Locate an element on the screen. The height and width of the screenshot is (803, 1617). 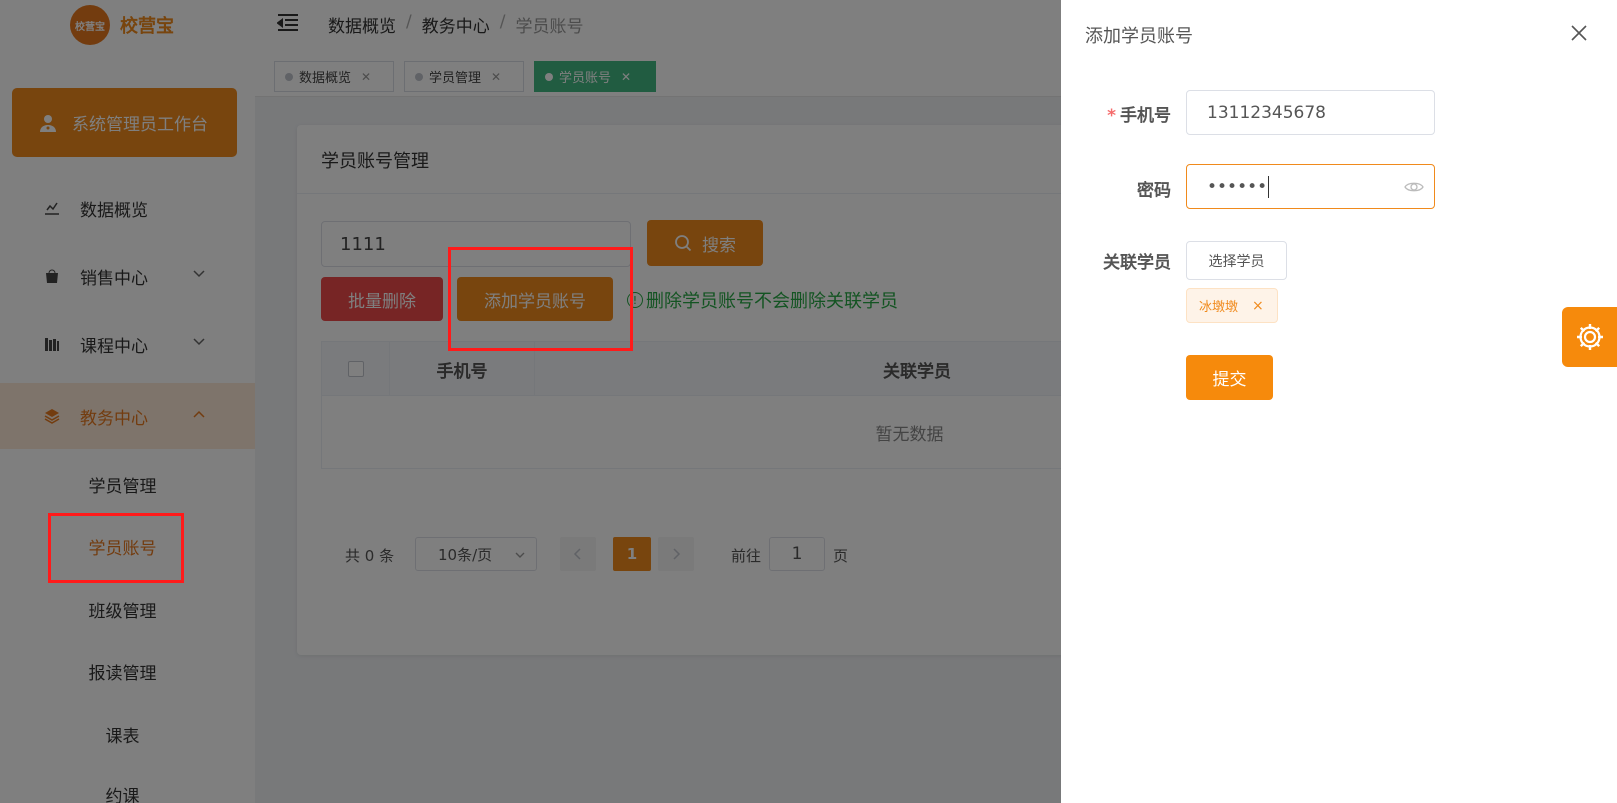
text-caret is located at coordinates (1269, 186).